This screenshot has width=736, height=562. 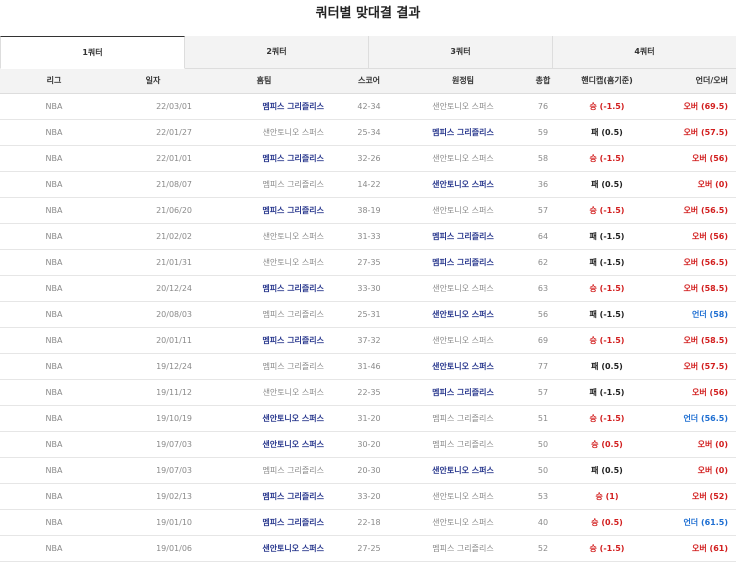 I want to click on score-cell: 31-33, so click(x=369, y=237).